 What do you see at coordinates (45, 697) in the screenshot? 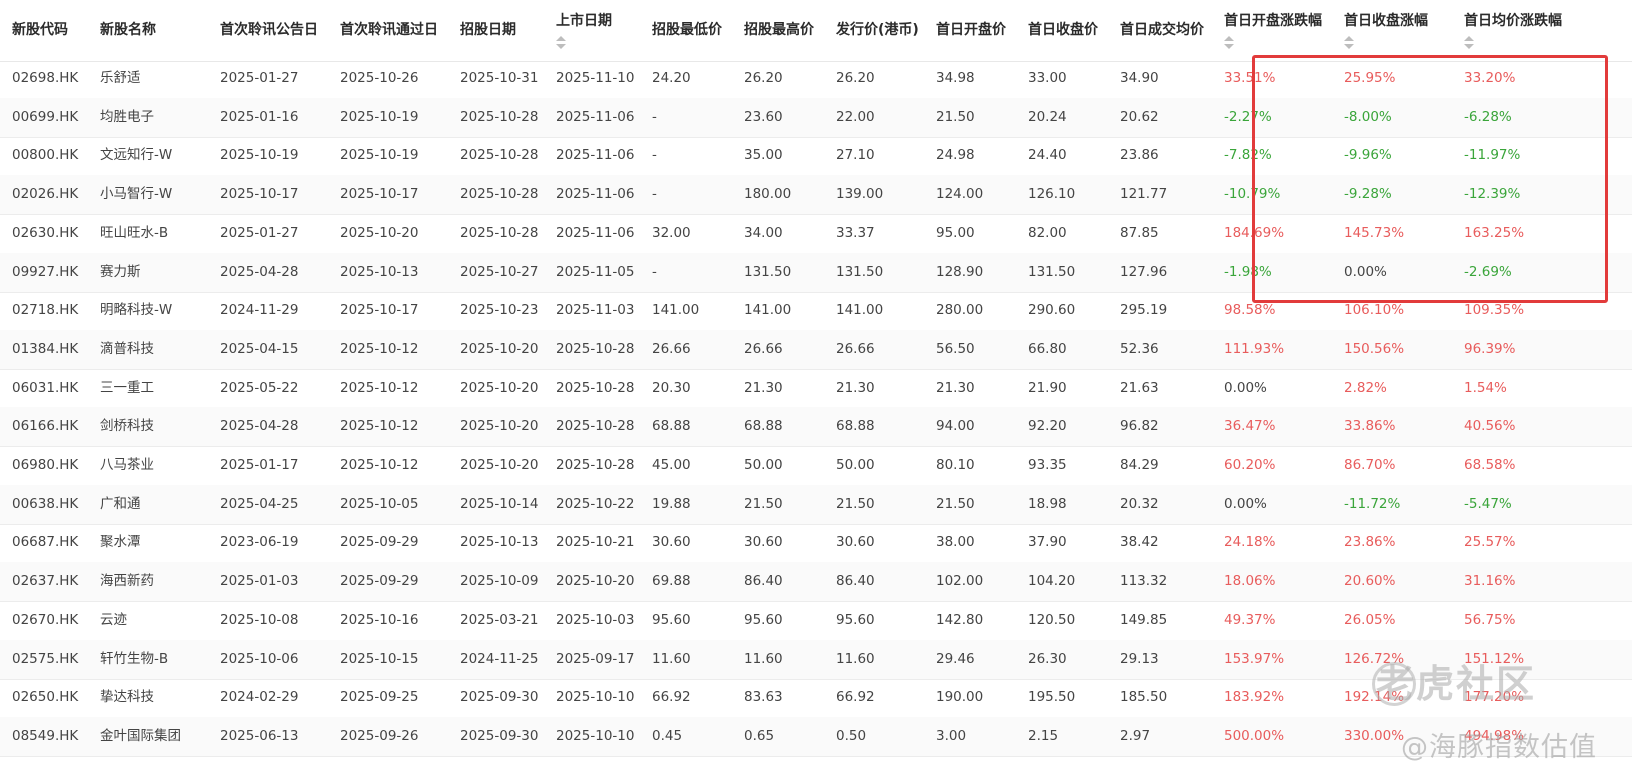
I see `cell-code: 02650.HK` at bounding box center [45, 697].